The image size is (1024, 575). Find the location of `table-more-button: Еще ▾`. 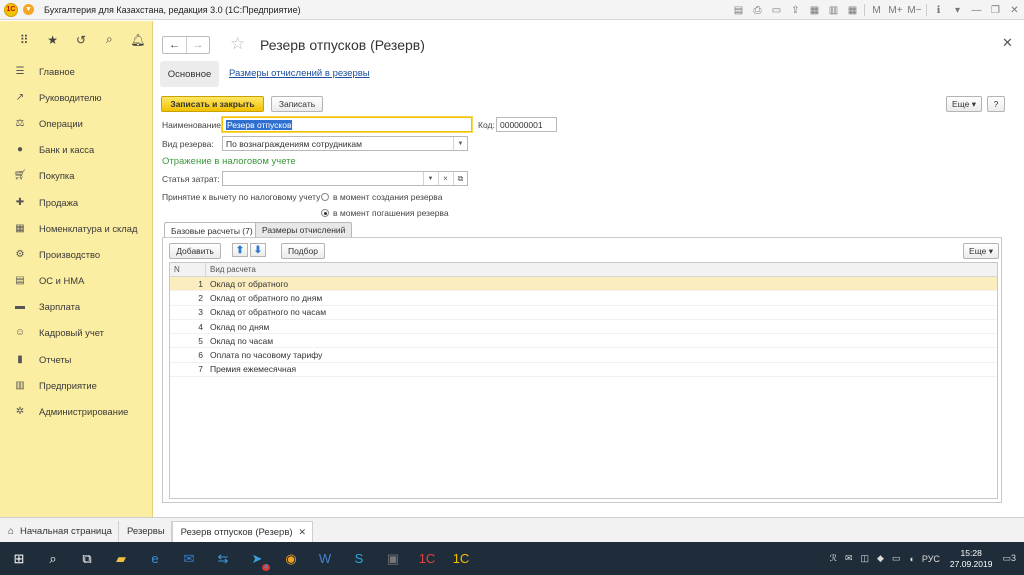

table-more-button: Еще ▾ is located at coordinates (981, 251).